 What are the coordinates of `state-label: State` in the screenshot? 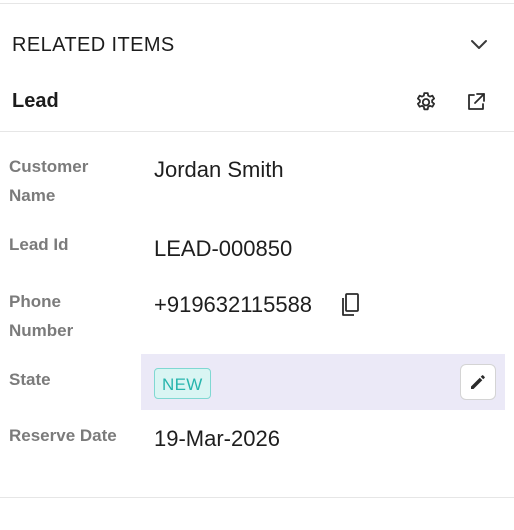 It's located at (30, 379).